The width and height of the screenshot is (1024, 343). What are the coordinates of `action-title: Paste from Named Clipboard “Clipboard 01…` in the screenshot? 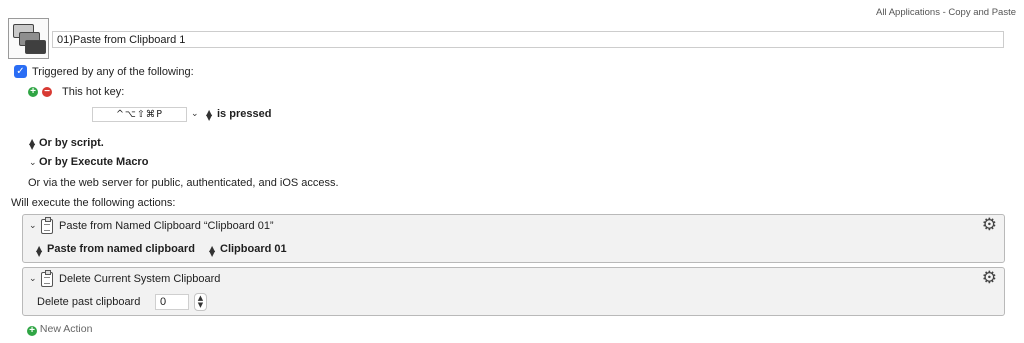 It's located at (166, 226).